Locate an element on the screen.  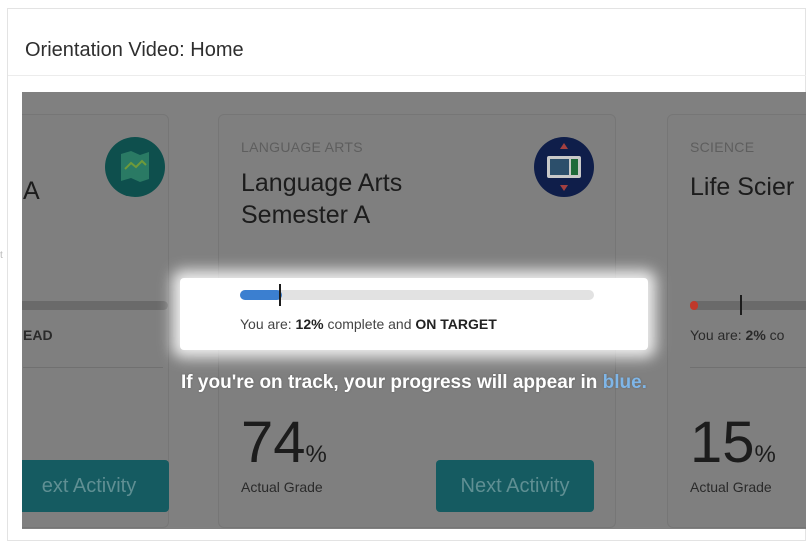
course-title: Language Arts Semester A is located at coordinates (321, 199).